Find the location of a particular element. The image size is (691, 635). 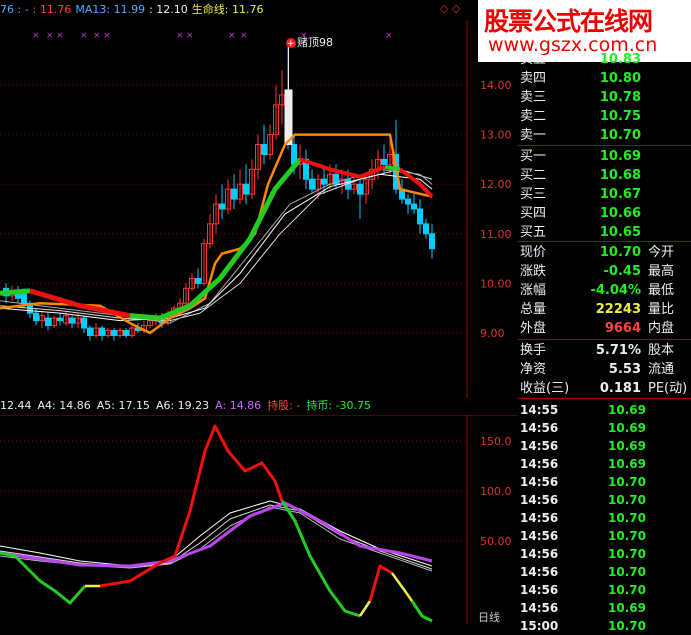

ask-row: 卖一 10.70 is located at coordinates (604, 135).